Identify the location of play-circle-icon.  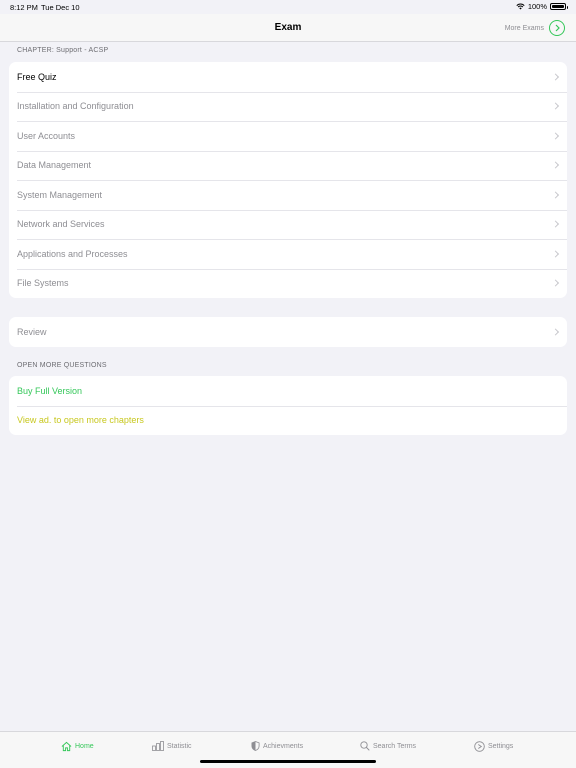
(479, 746).